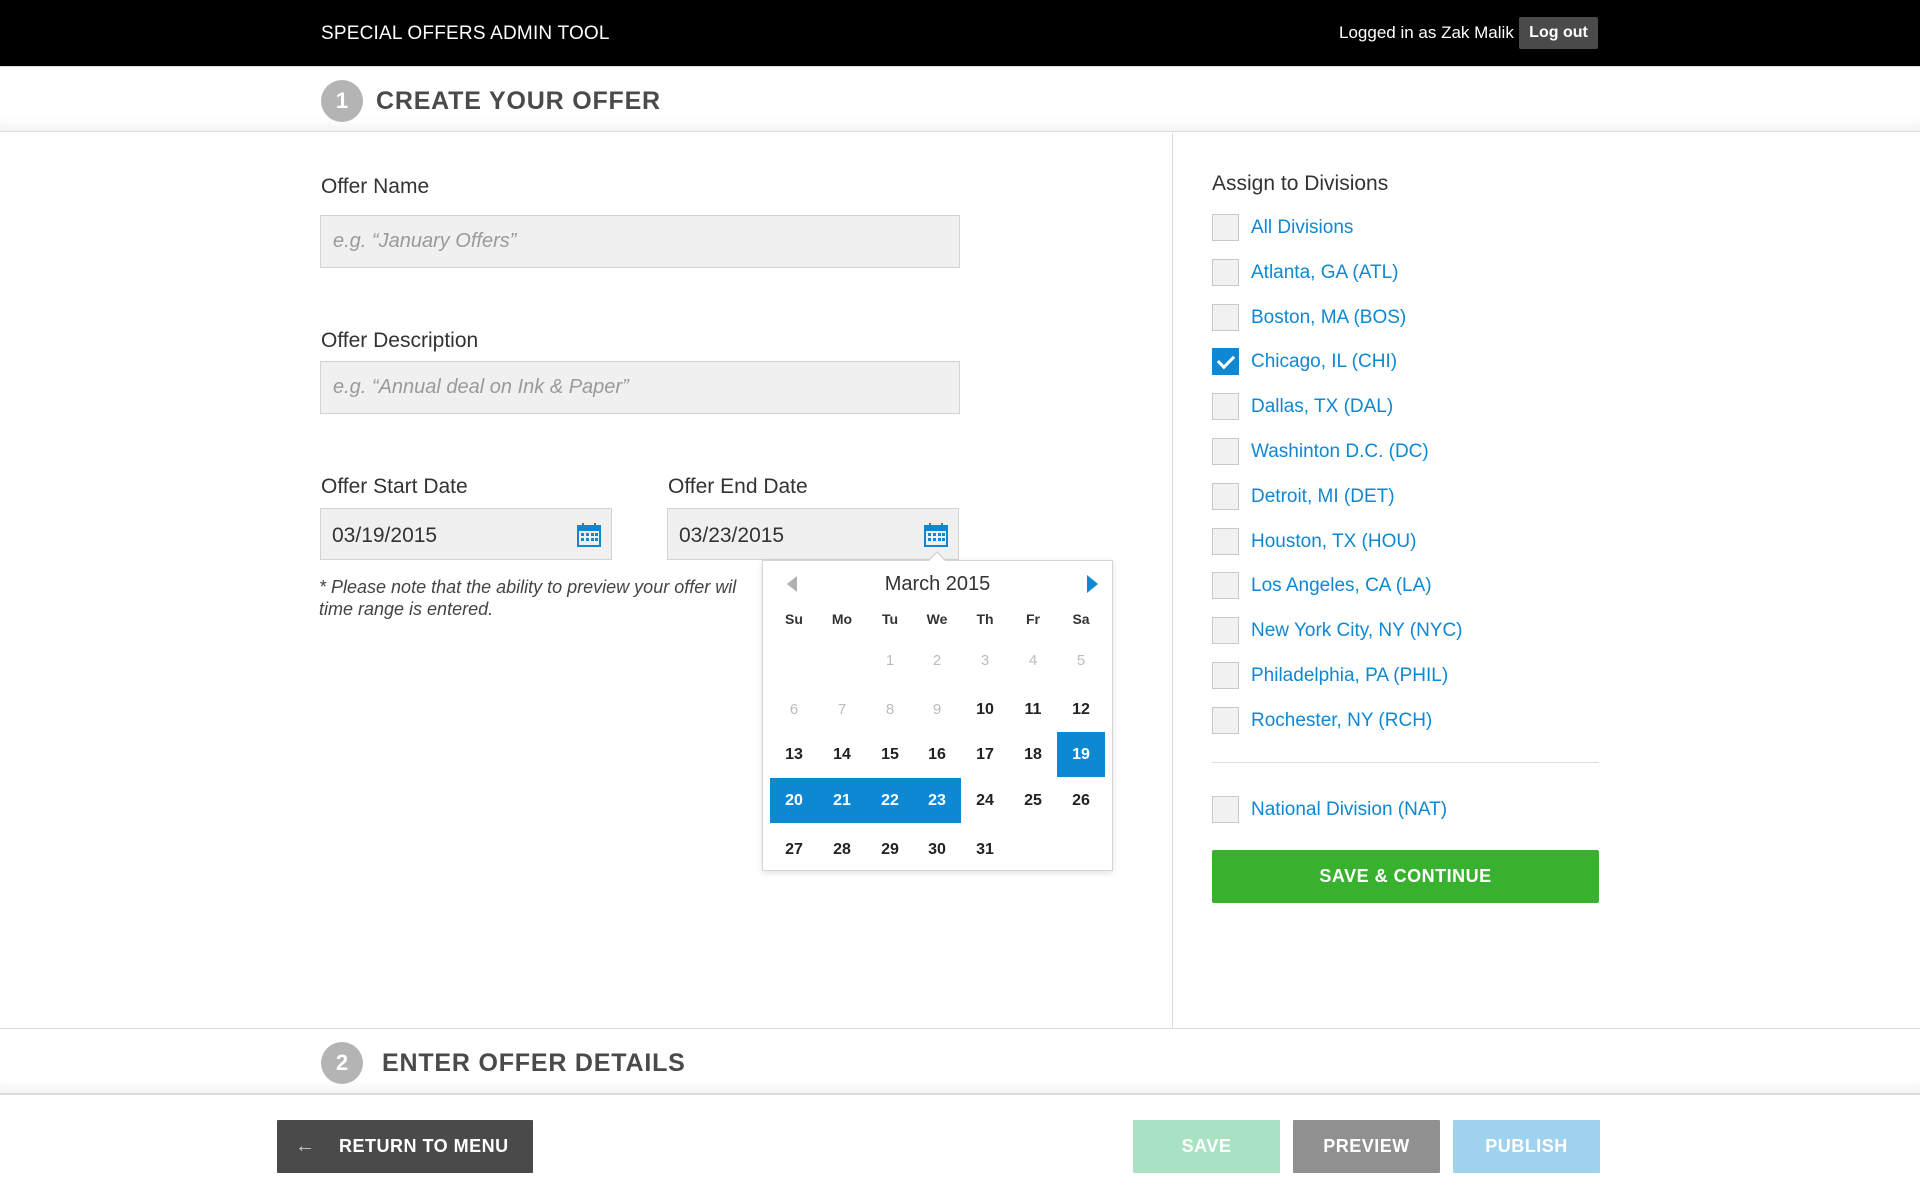 The image size is (1920, 1200). What do you see at coordinates (1349, 810) in the screenshot?
I see `division-label: National Division (NAT)` at bounding box center [1349, 810].